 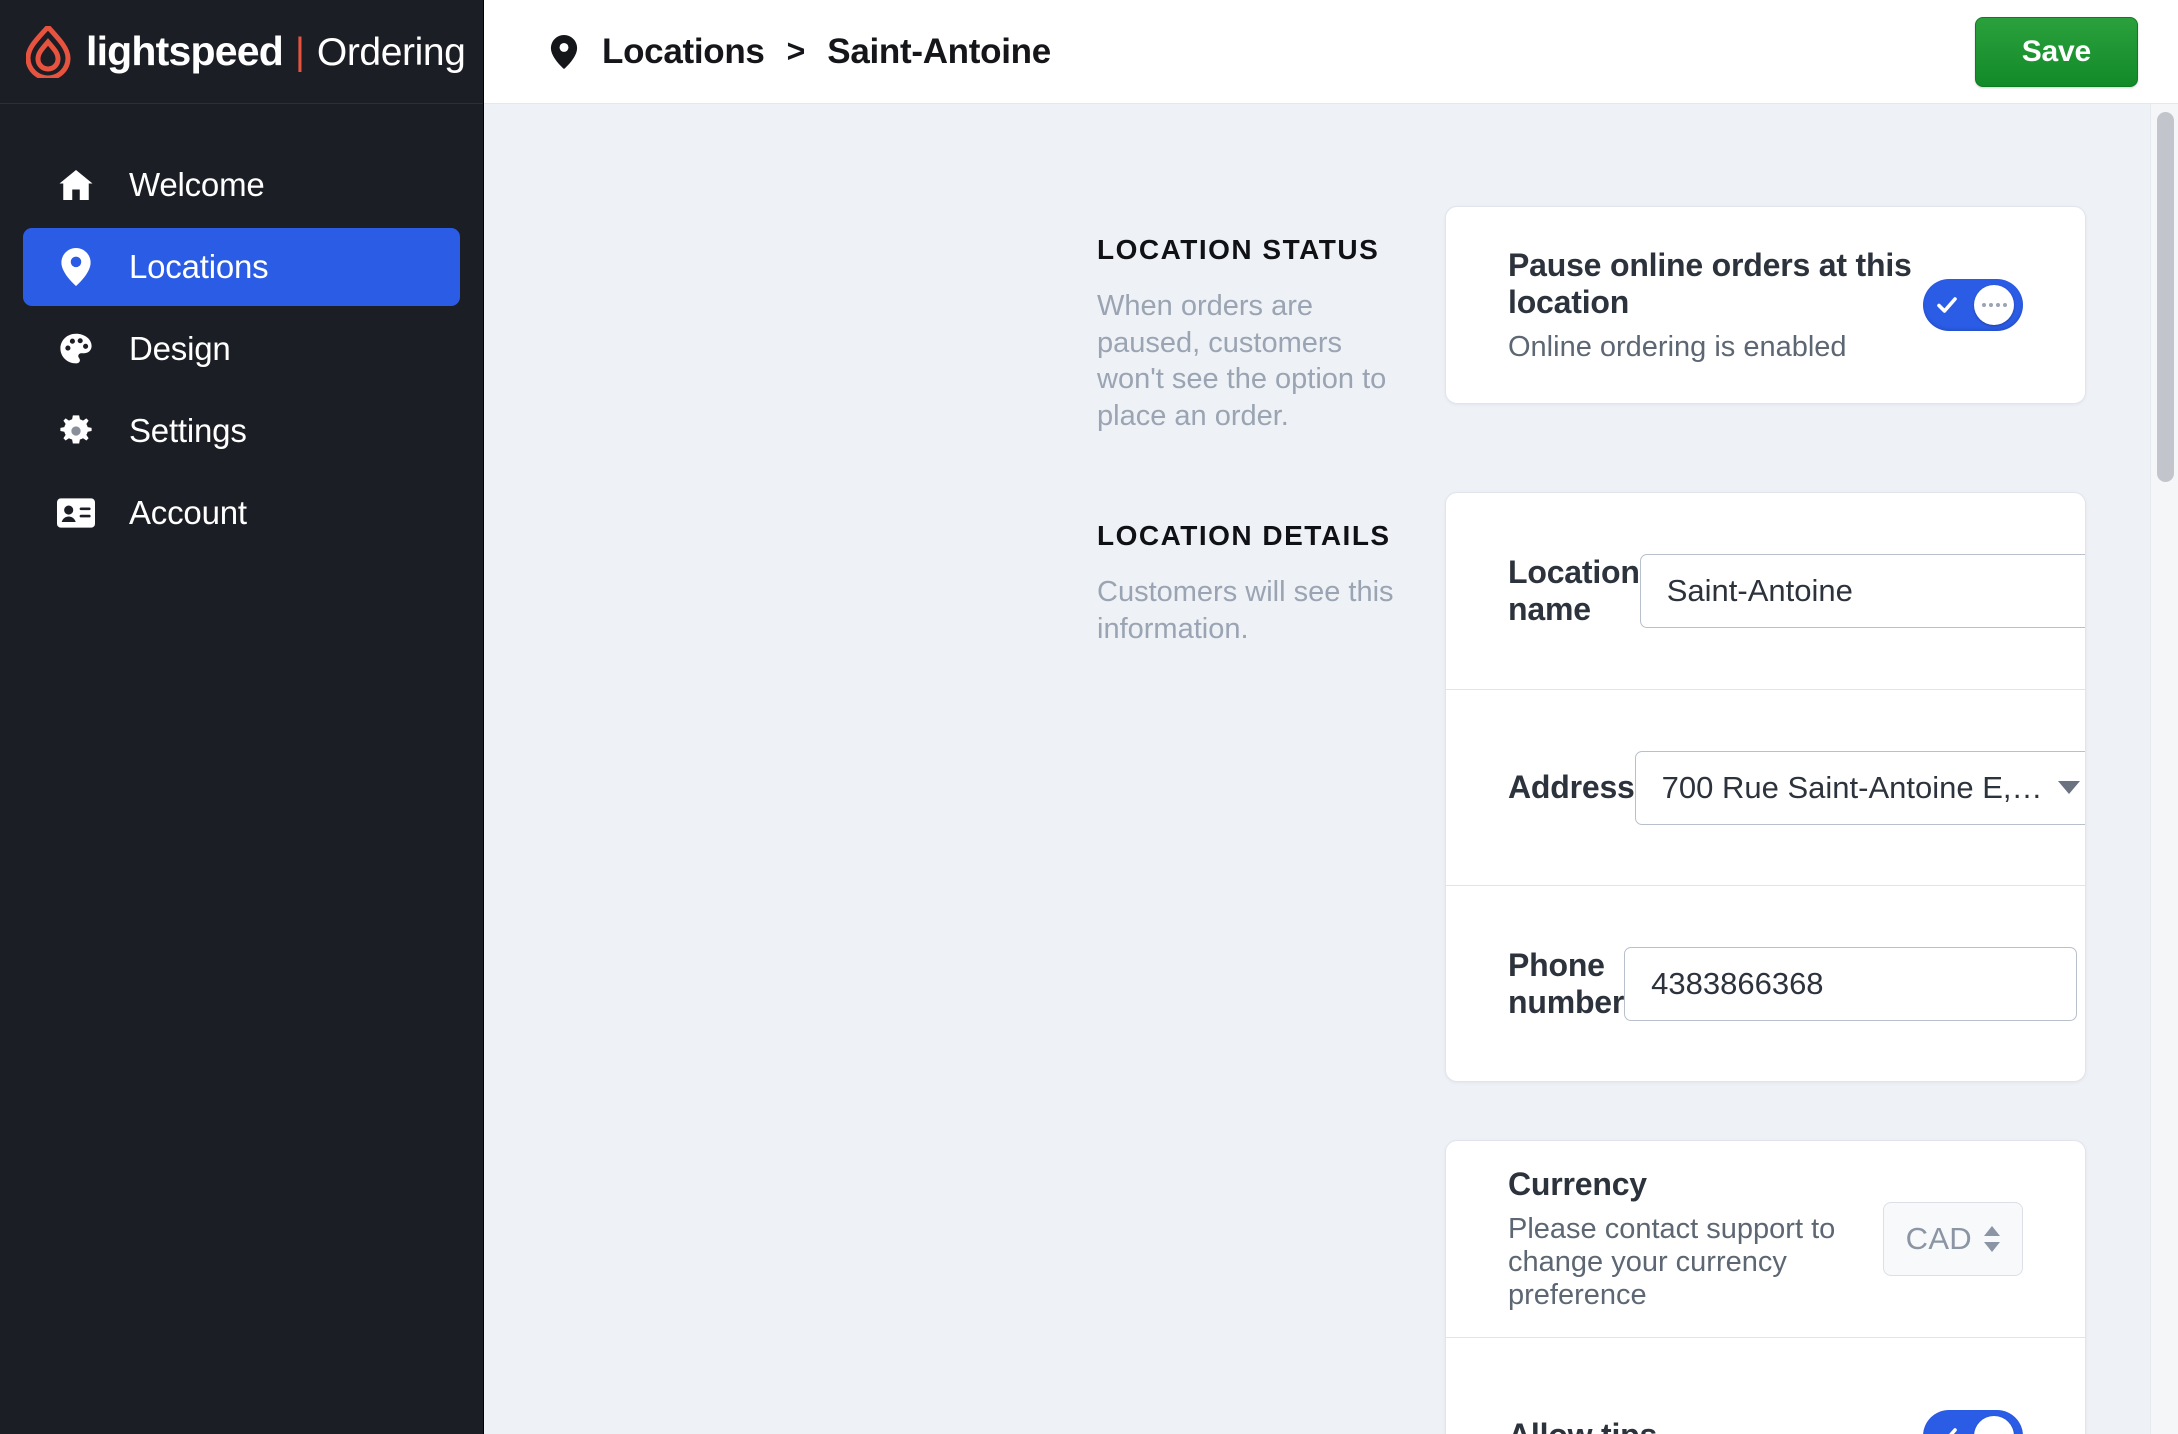 I want to click on currency-label: Currency, so click(x=1577, y=1184).